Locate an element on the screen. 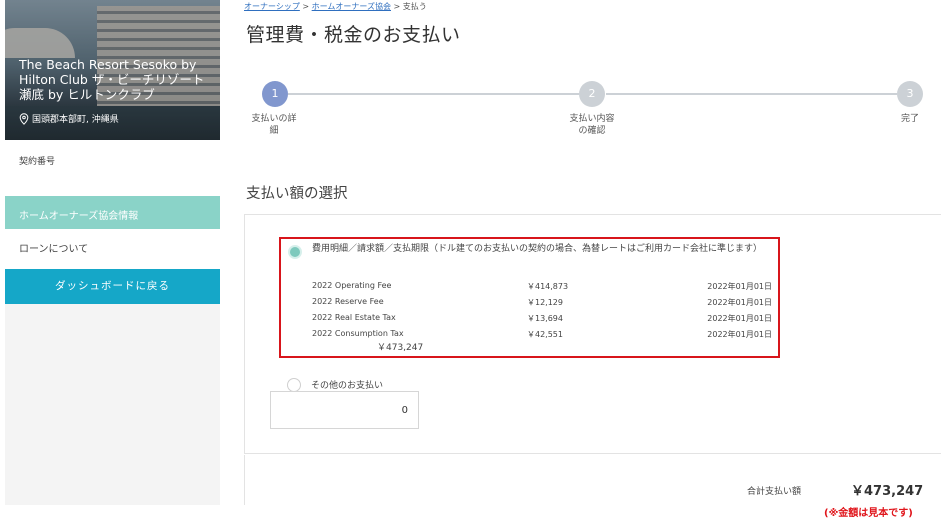 The image size is (941, 524). step-2-circle: 2 is located at coordinates (592, 94).